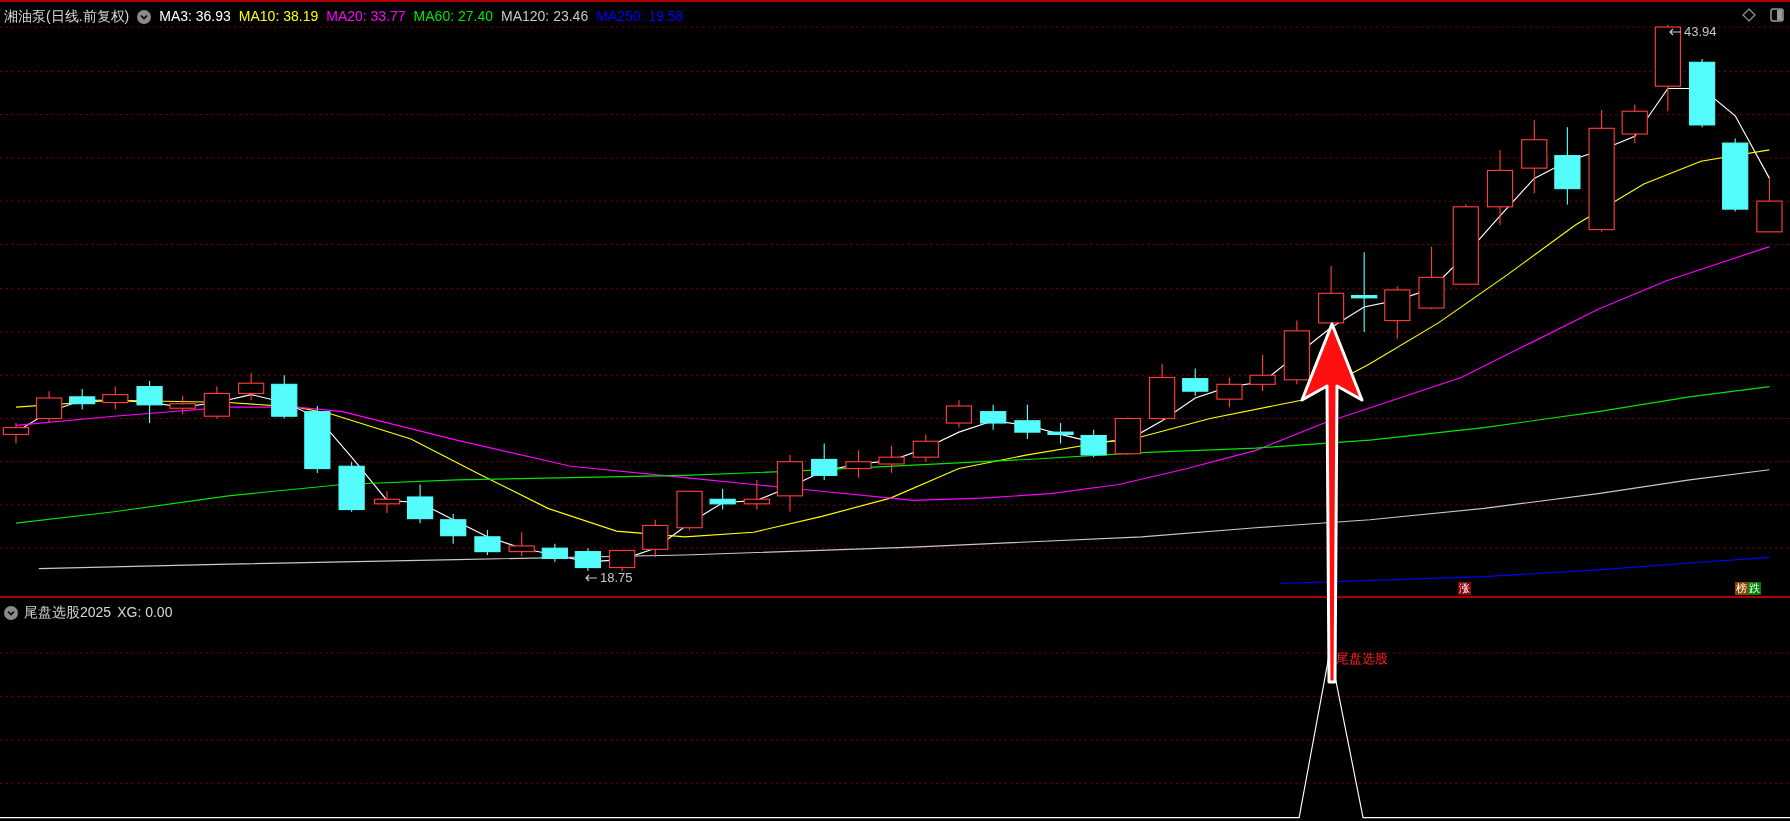 Image resolution: width=1790 pixels, height=821 pixels. Describe the element at coordinates (616, 578) in the screenshot. I see `price-label: 18.75` at that location.